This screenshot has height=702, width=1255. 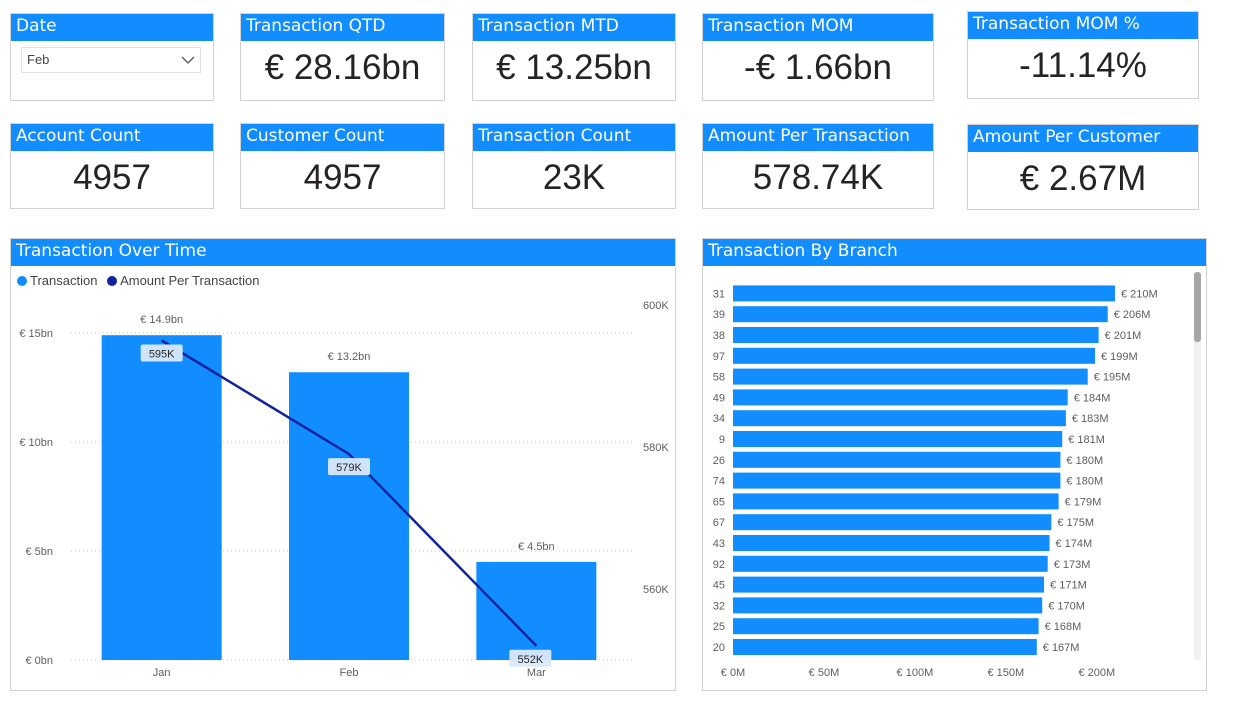 I want to click on kpi-card-transaction-mom: Transaction MOM -€ 1.66bn, so click(x=818, y=57).